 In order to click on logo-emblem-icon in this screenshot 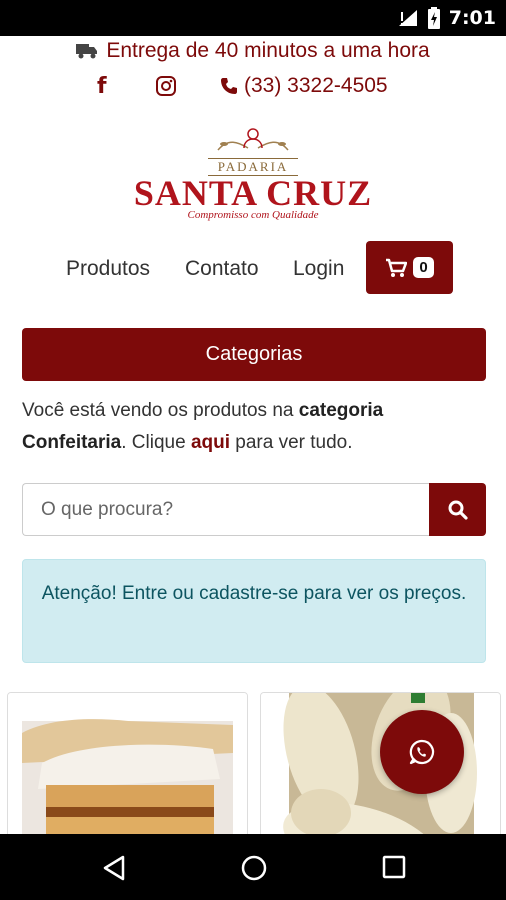, I will do `click(253, 139)`.